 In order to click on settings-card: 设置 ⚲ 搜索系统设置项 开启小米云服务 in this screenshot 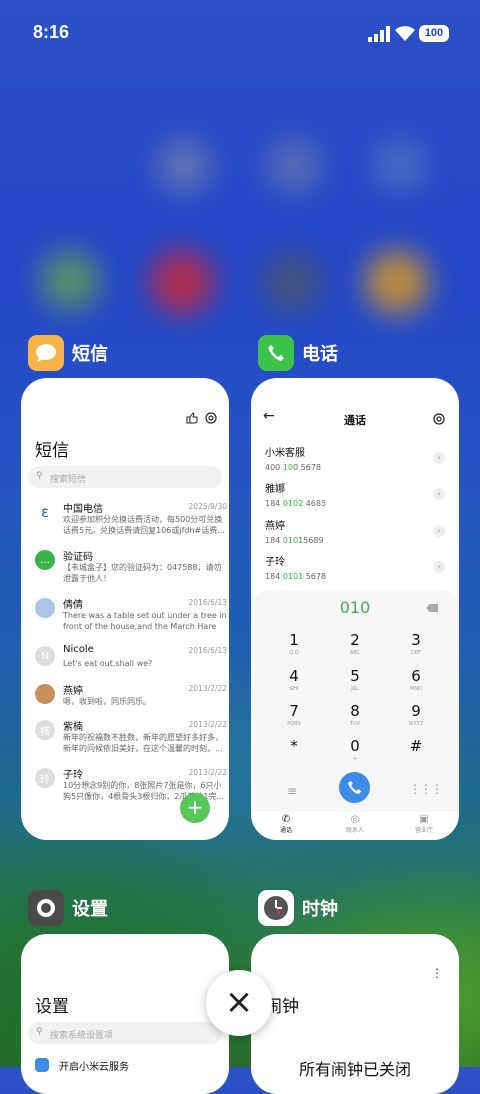, I will do `click(125, 1014)`.